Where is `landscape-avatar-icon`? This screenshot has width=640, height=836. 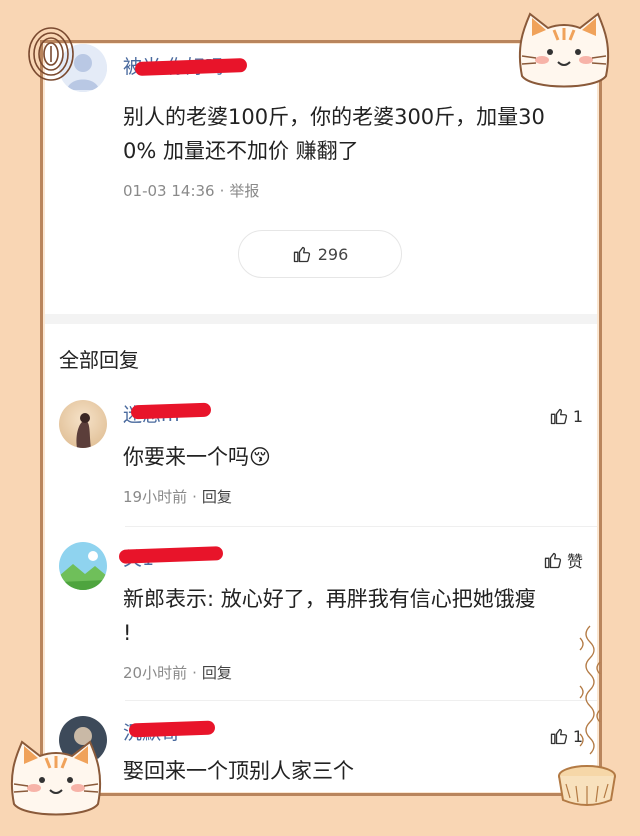 landscape-avatar-icon is located at coordinates (83, 566).